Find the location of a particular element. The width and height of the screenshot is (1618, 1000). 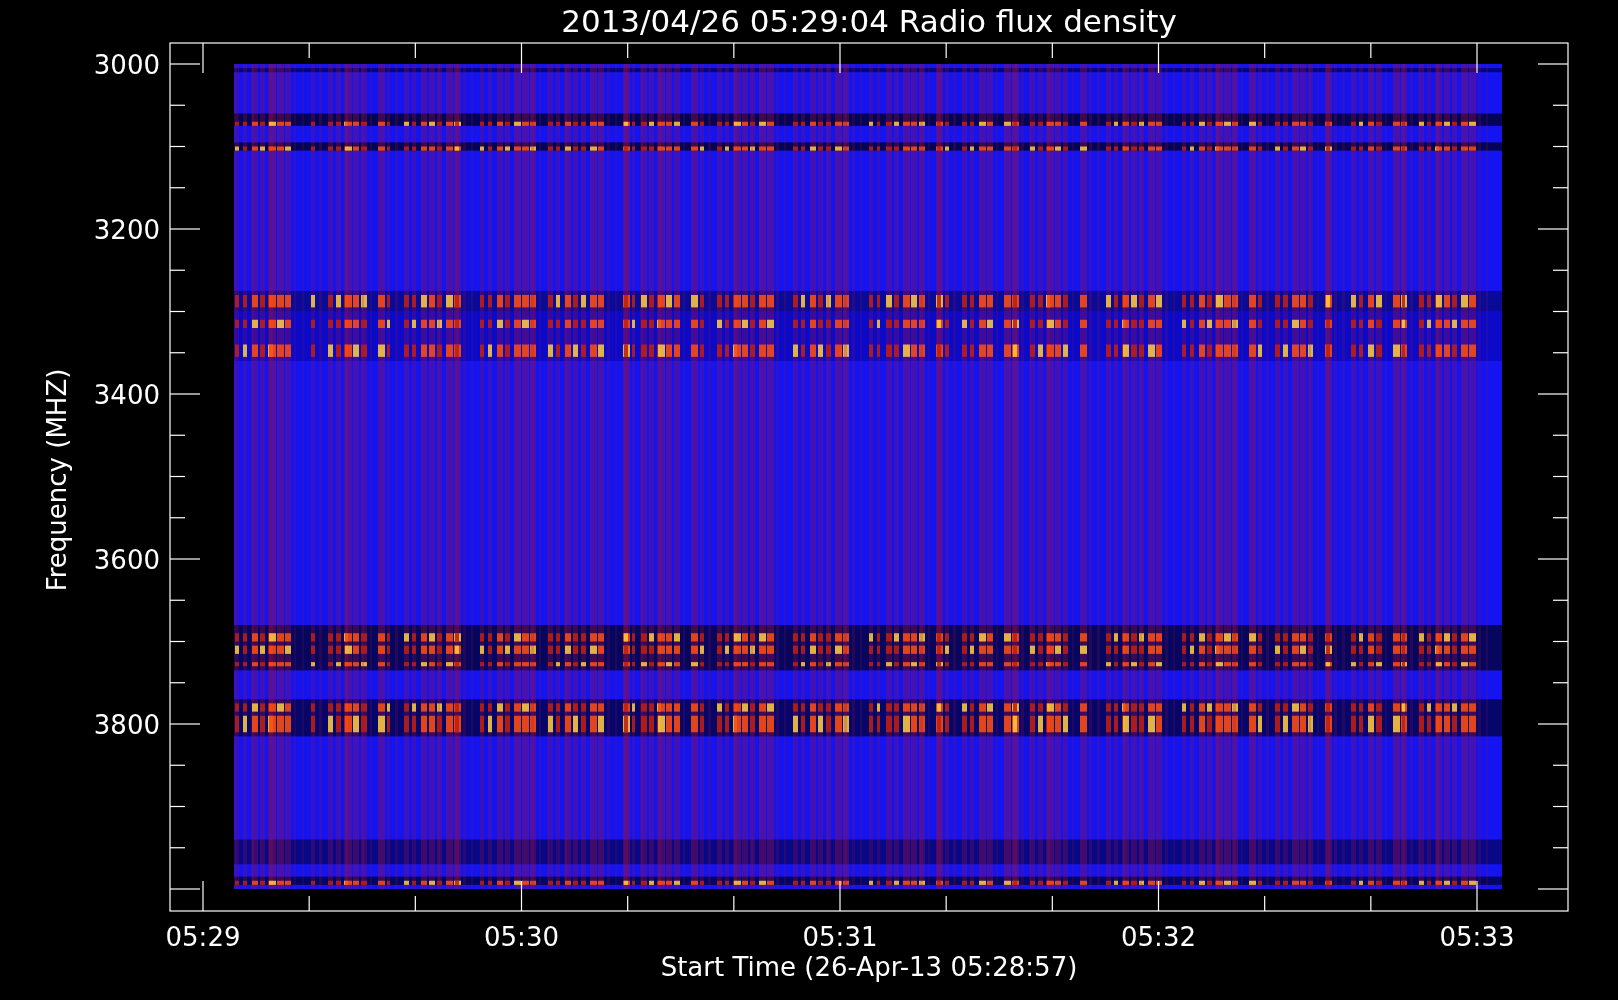

x-axis-label: Start Time (26-Apr-13 05:28:57) is located at coordinates (869, 967).